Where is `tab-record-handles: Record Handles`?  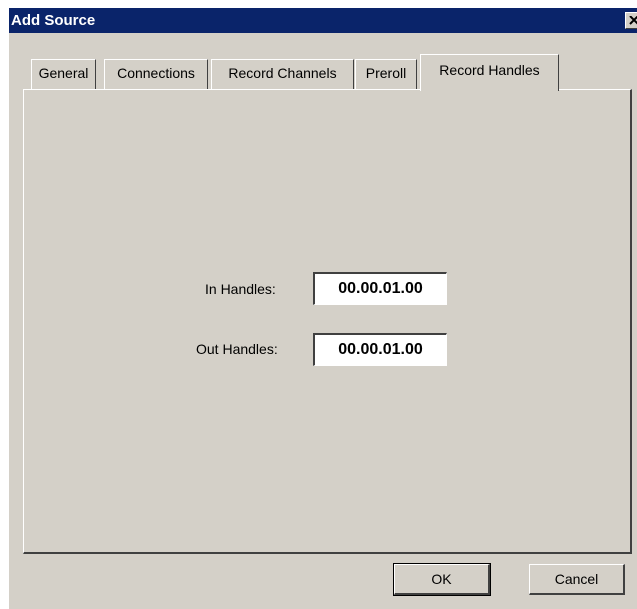
tab-record-handles: Record Handles is located at coordinates (489, 72).